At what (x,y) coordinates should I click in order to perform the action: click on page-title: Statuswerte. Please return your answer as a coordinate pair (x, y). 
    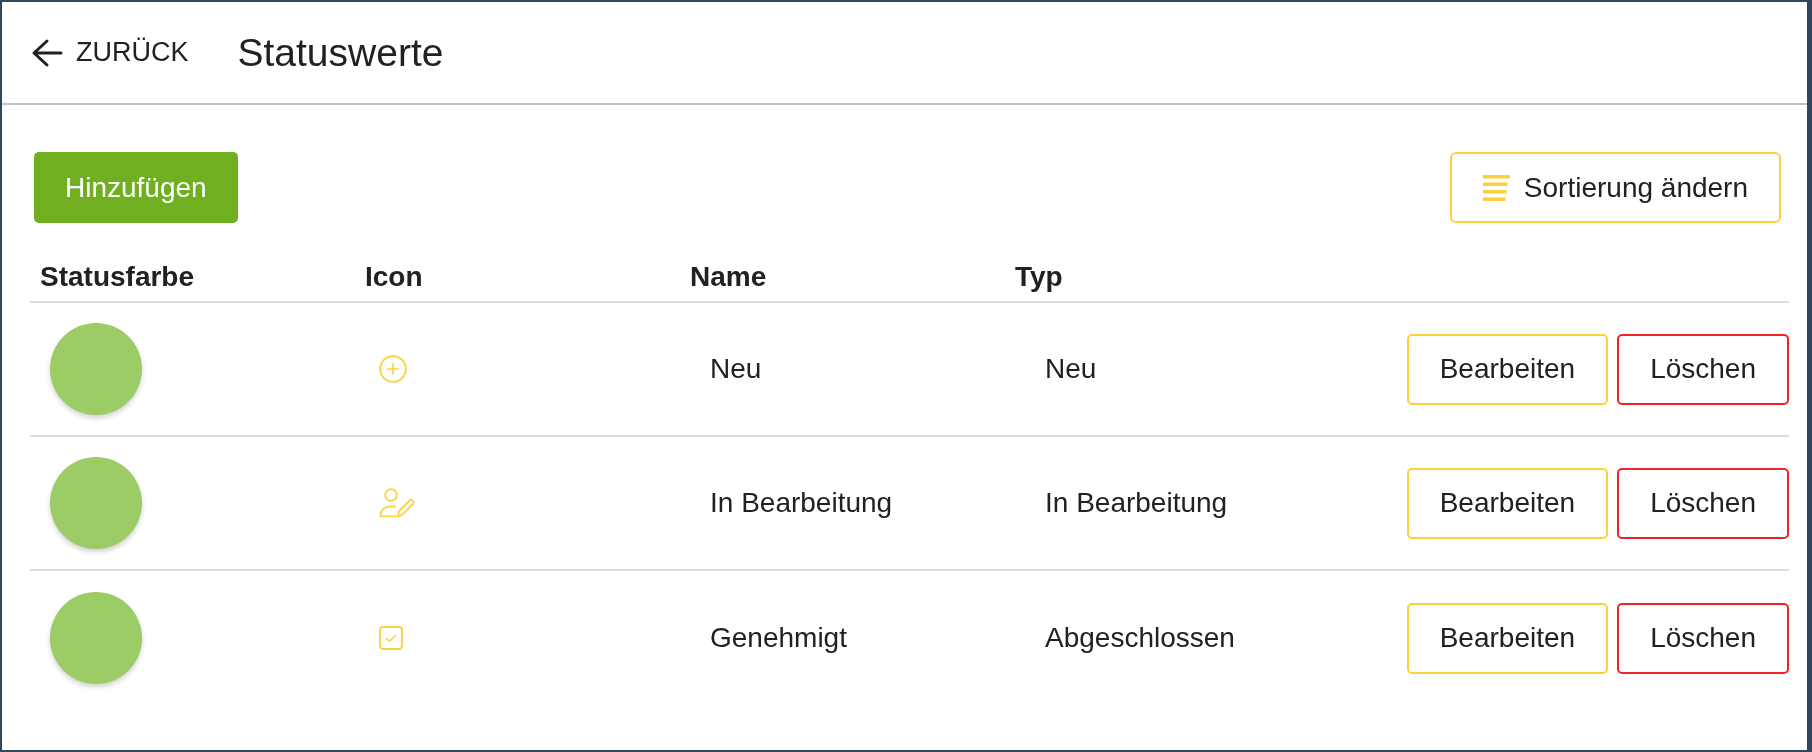
    Looking at the image, I should click on (340, 52).